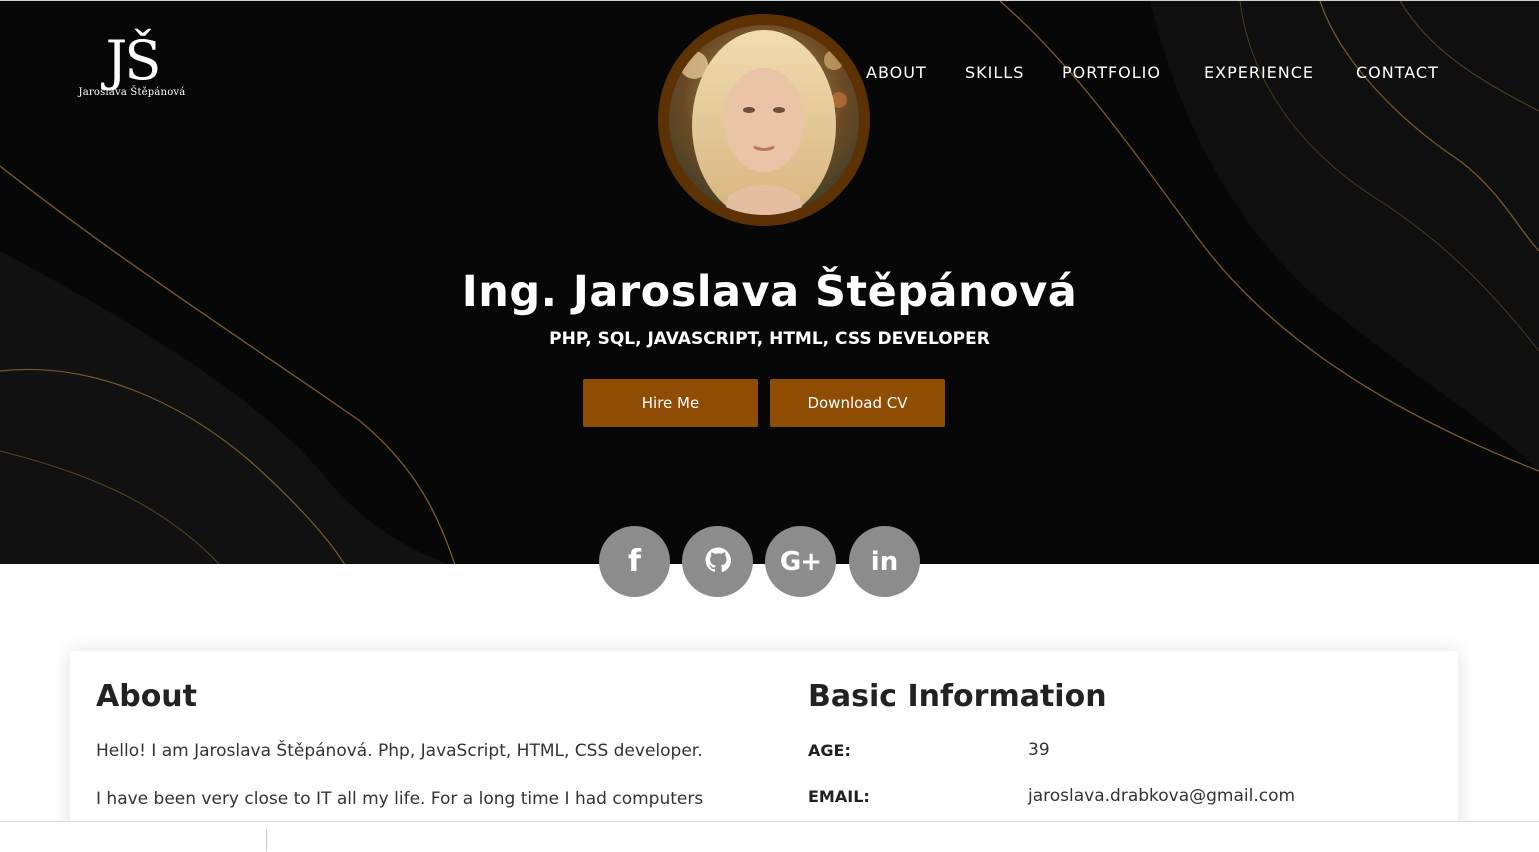 This screenshot has height=852, width=1539. Describe the element at coordinates (670, 403) in the screenshot. I see `hire-me-button: Hire Me` at that location.